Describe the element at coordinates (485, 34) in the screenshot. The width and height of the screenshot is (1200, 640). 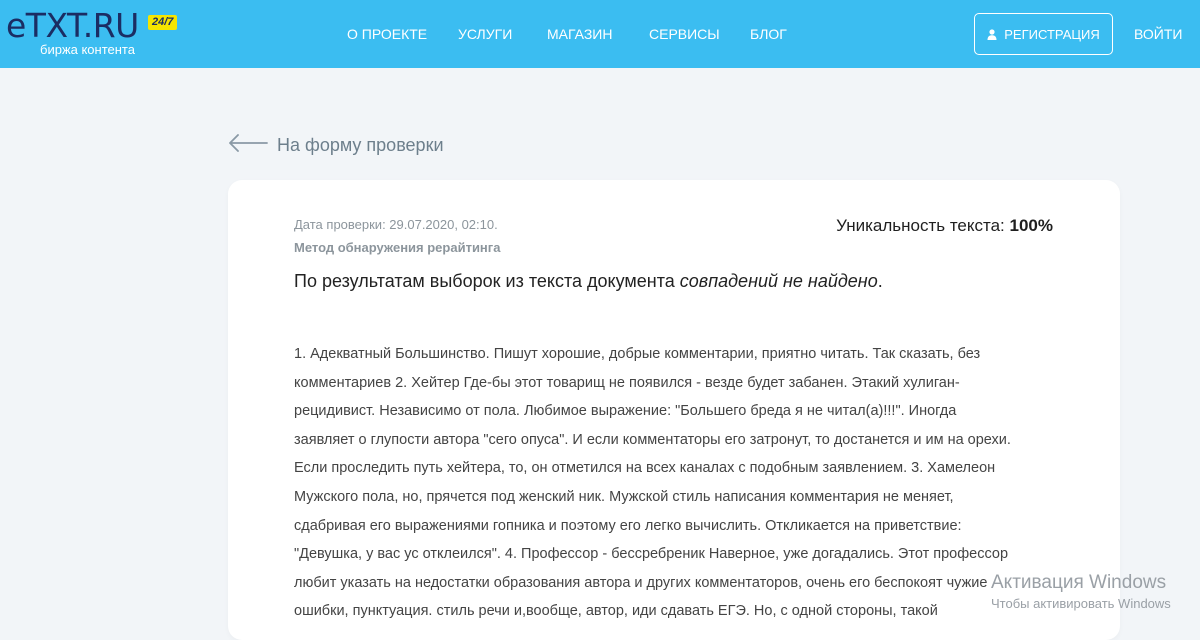
I see `nav-services: УСЛУГИ` at that location.